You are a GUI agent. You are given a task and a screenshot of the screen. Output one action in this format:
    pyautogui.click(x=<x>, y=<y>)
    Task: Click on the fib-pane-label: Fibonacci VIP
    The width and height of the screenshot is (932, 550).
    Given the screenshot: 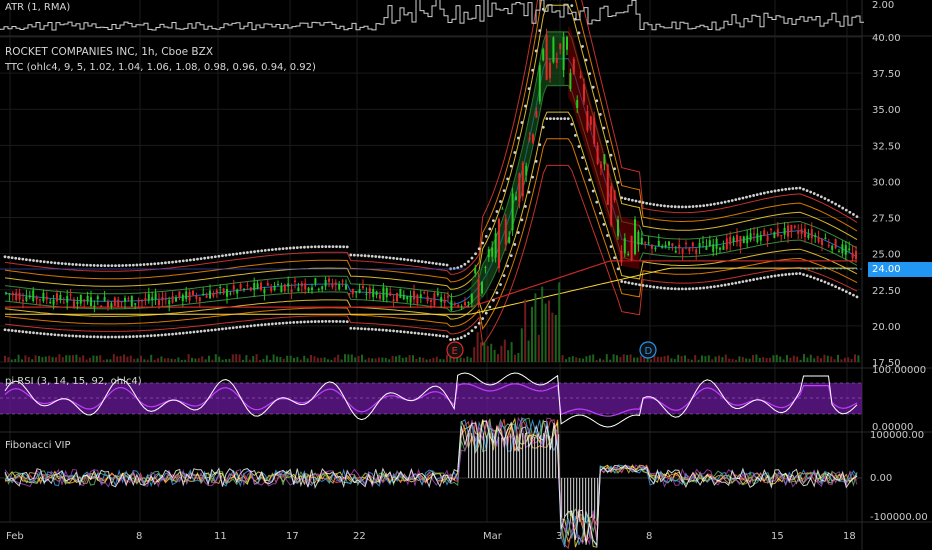 What is the action you would take?
    pyautogui.click(x=38, y=445)
    